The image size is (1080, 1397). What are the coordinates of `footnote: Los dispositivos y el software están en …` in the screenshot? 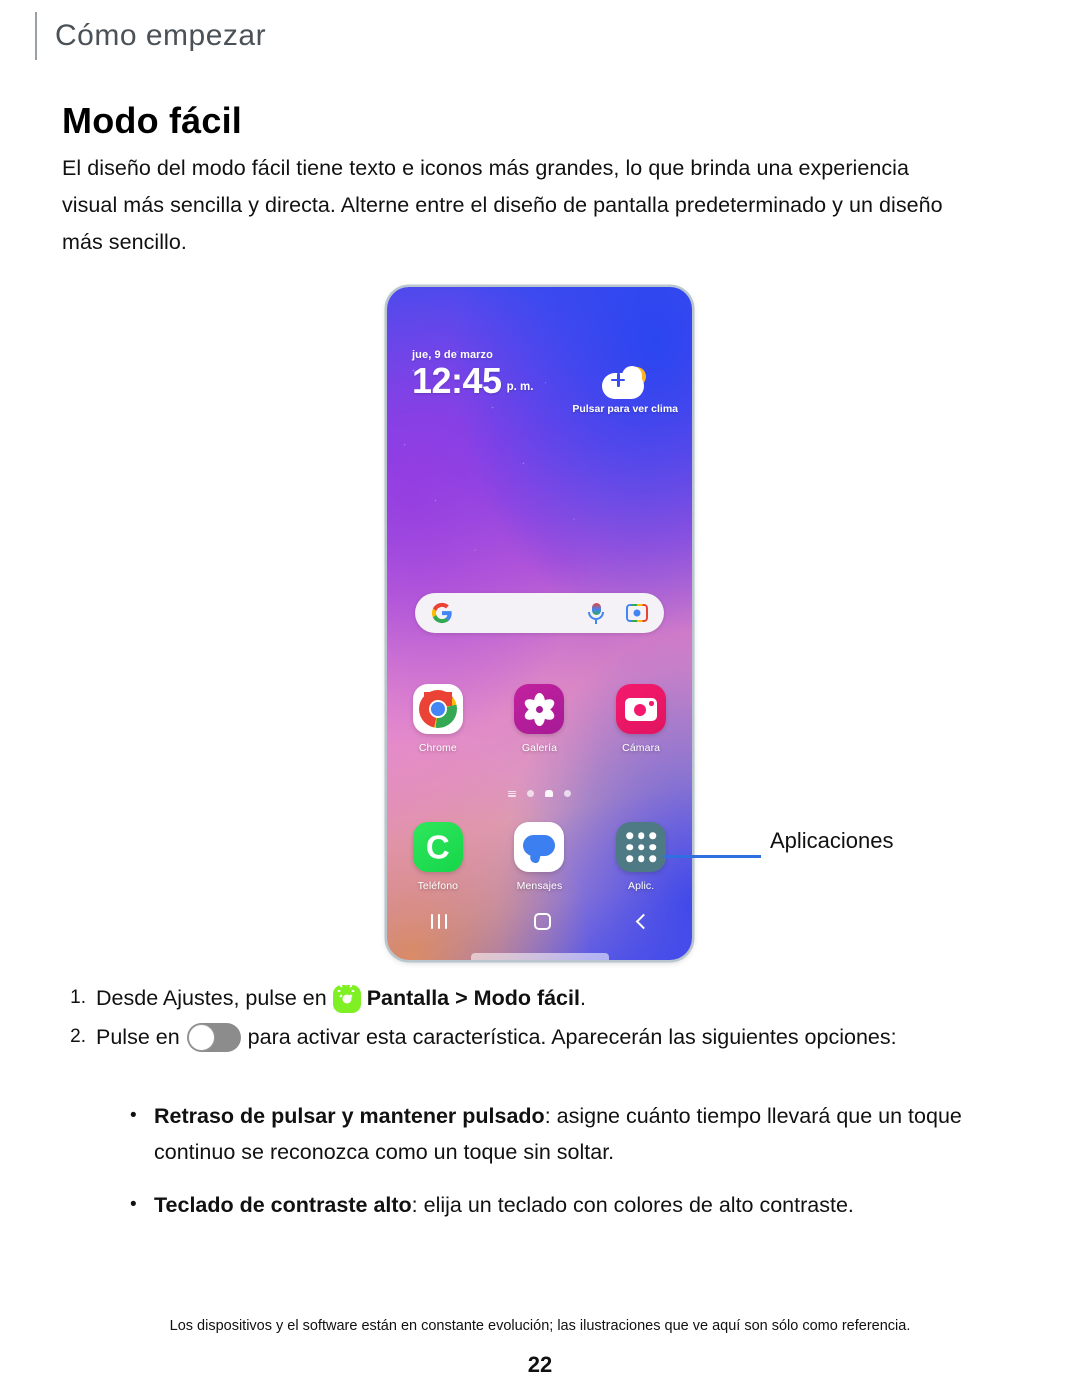 It's located at (540, 1326).